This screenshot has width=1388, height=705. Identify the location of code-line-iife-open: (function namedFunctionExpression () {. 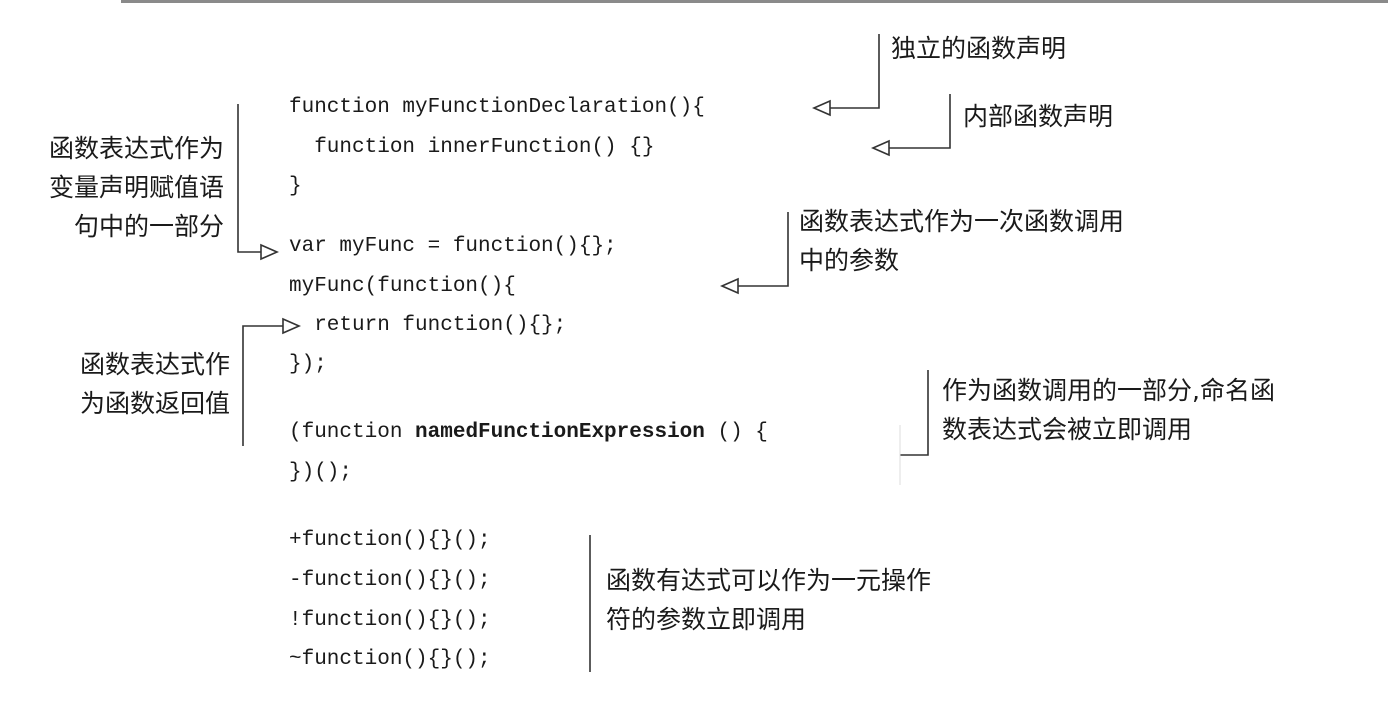
(528, 433).